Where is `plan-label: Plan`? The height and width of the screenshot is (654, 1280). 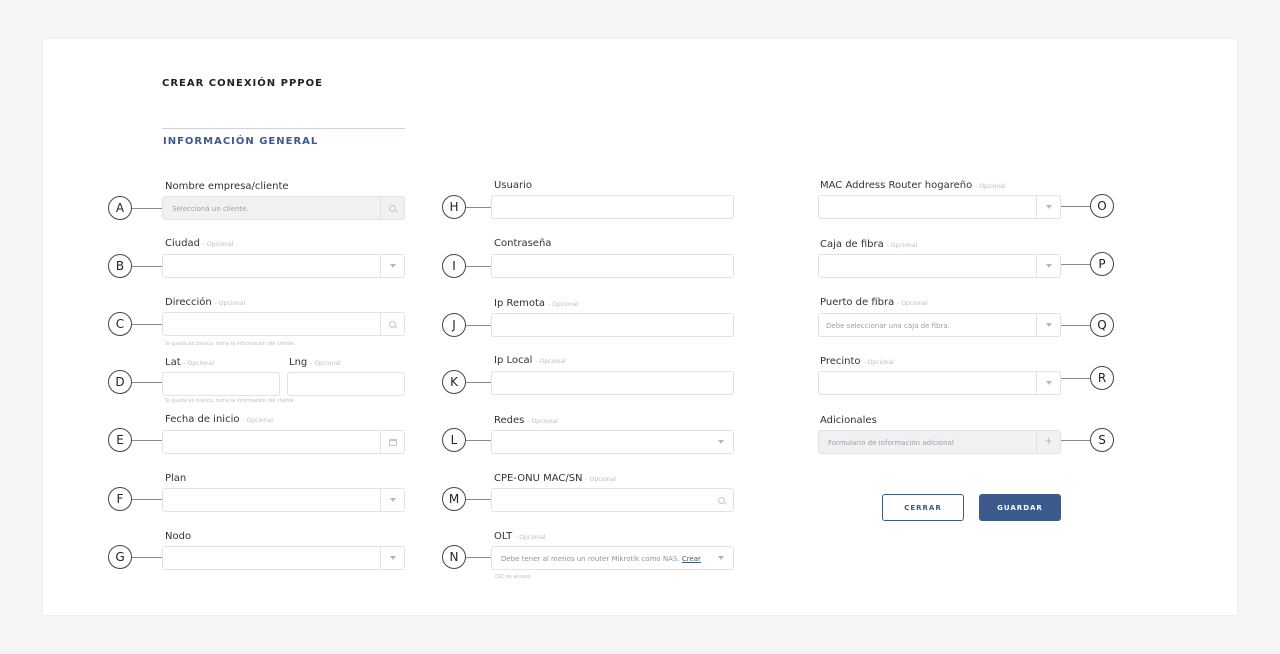 plan-label: Plan is located at coordinates (176, 478).